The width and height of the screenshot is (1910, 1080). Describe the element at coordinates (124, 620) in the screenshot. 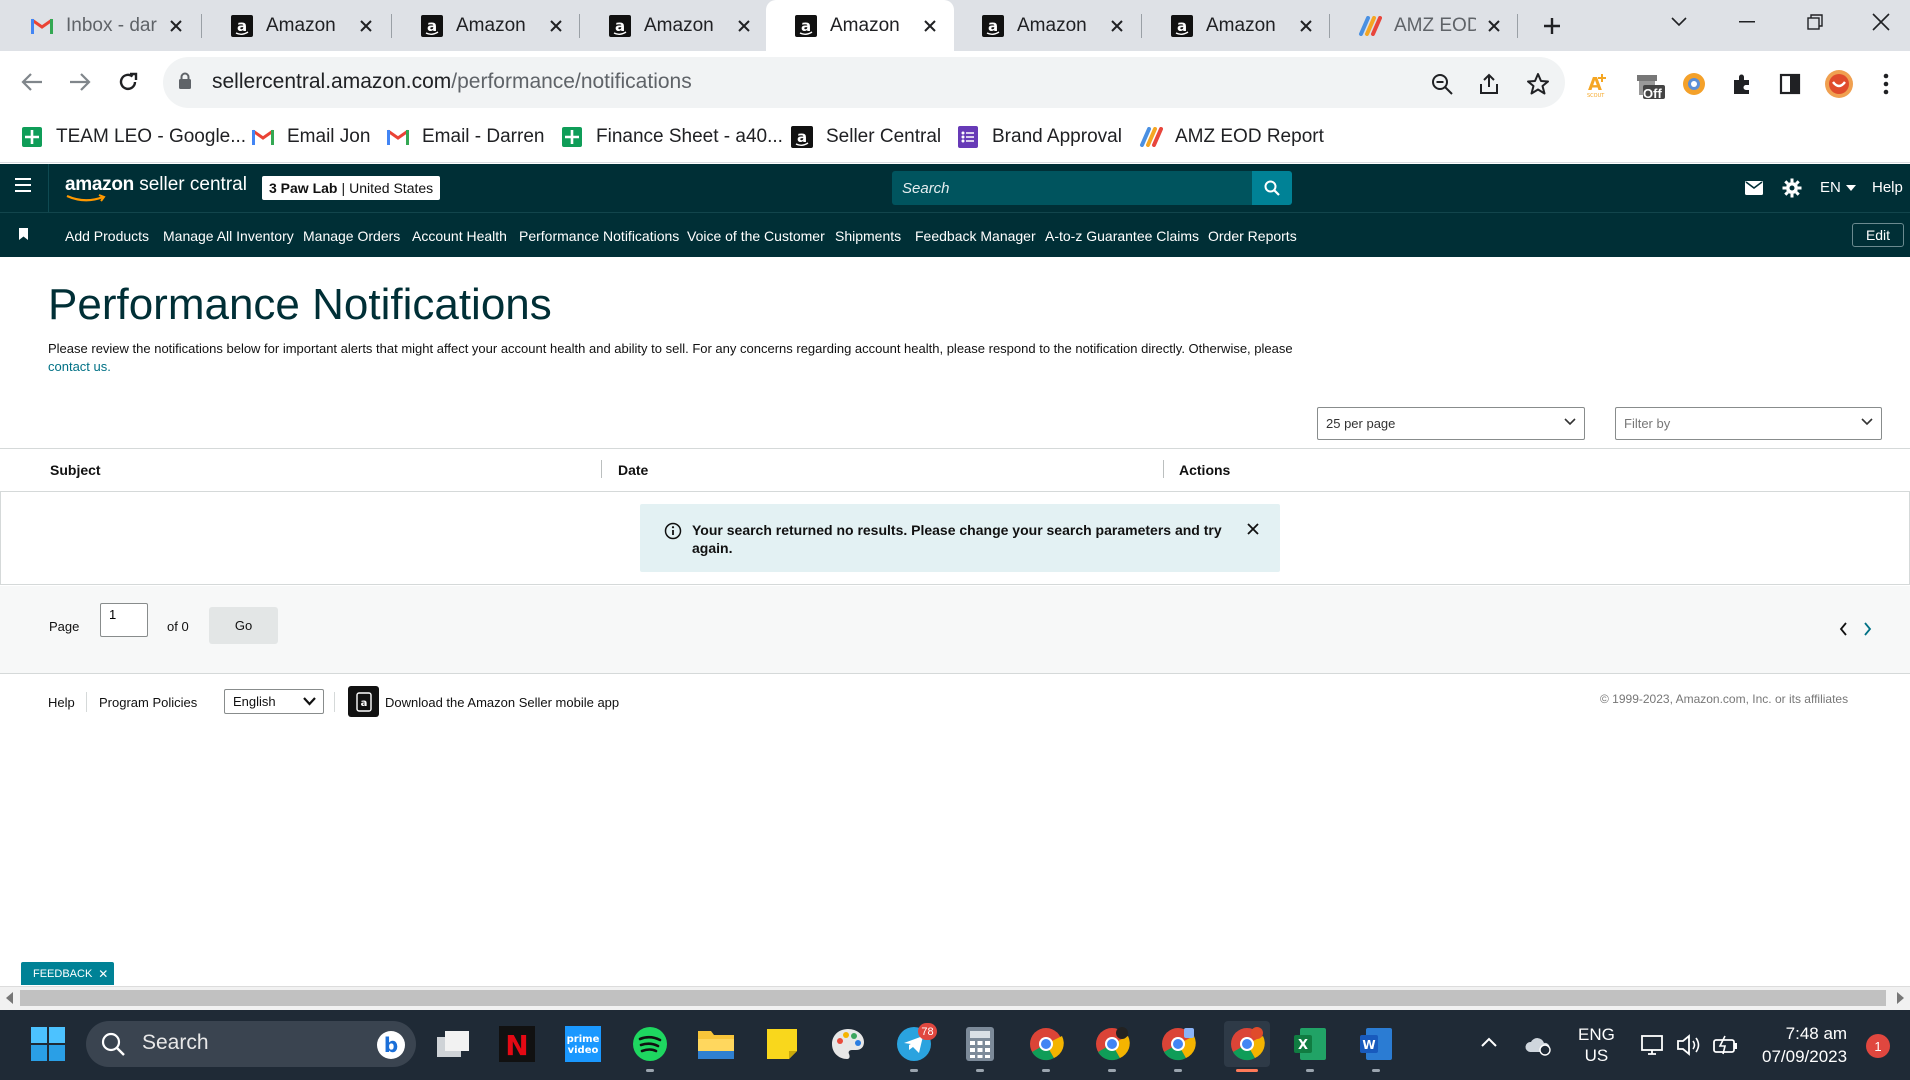

I see `page-number-input` at that location.